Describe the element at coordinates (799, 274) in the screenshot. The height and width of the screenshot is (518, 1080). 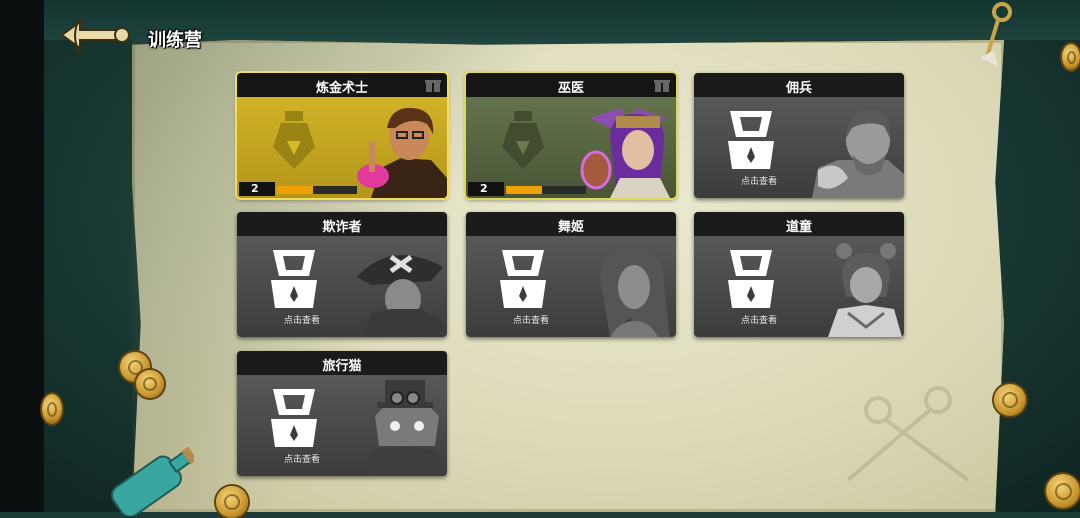
I see `hero-card-taoist-child: 道童 点击查看` at that location.